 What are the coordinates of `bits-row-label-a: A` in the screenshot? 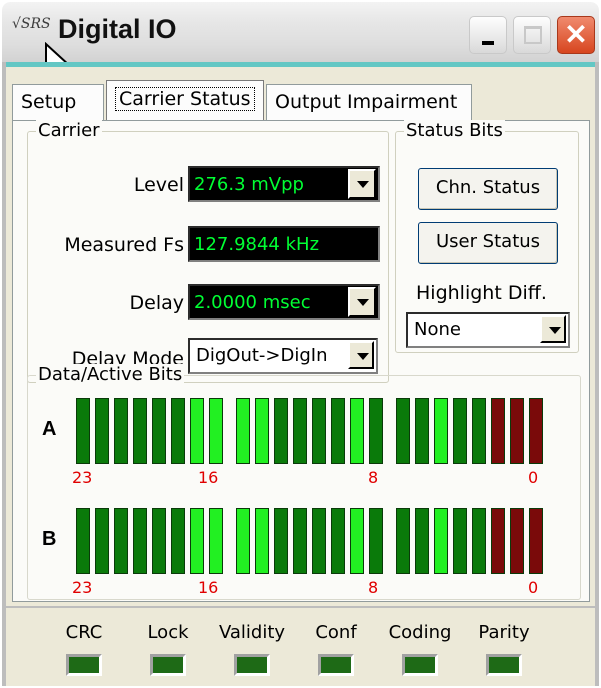 It's located at (49, 429).